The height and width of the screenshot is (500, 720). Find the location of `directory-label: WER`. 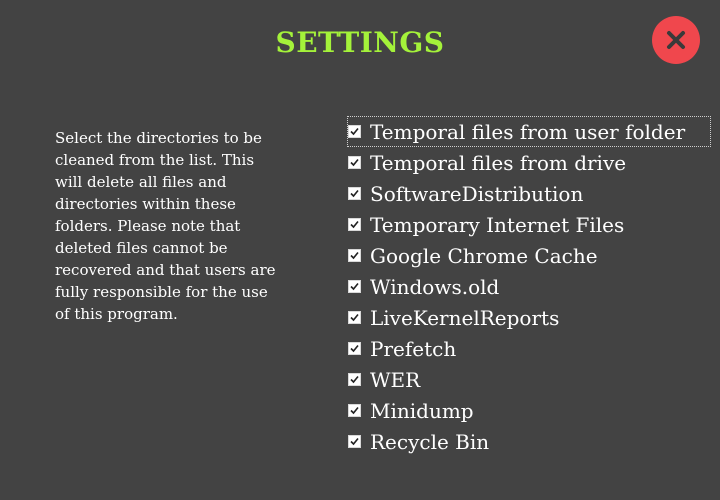

directory-label: WER is located at coordinates (395, 379).